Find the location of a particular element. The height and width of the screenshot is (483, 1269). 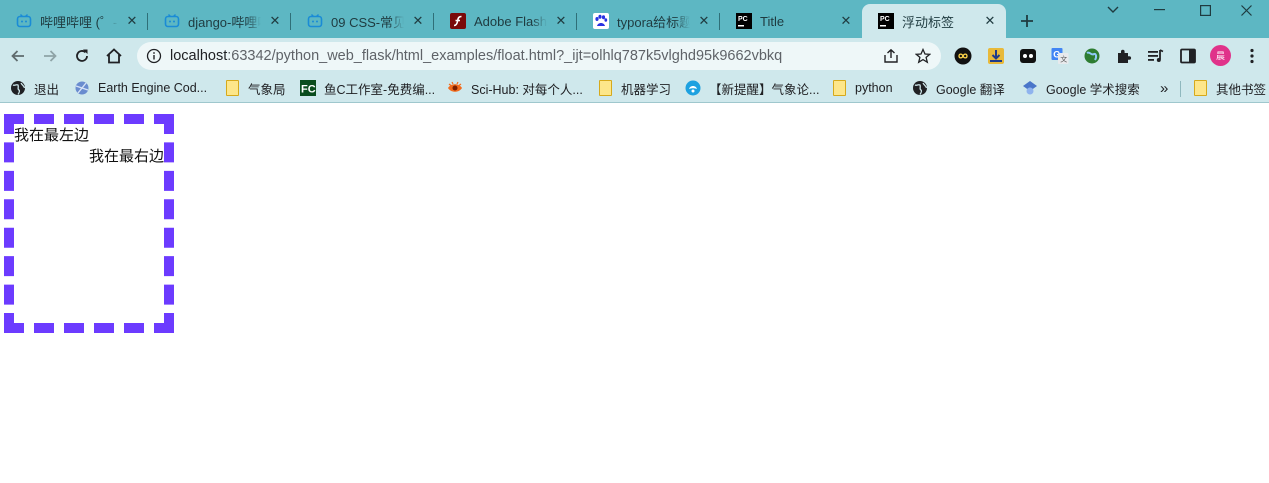

kebab-menu-icon is located at coordinates (1252, 56).